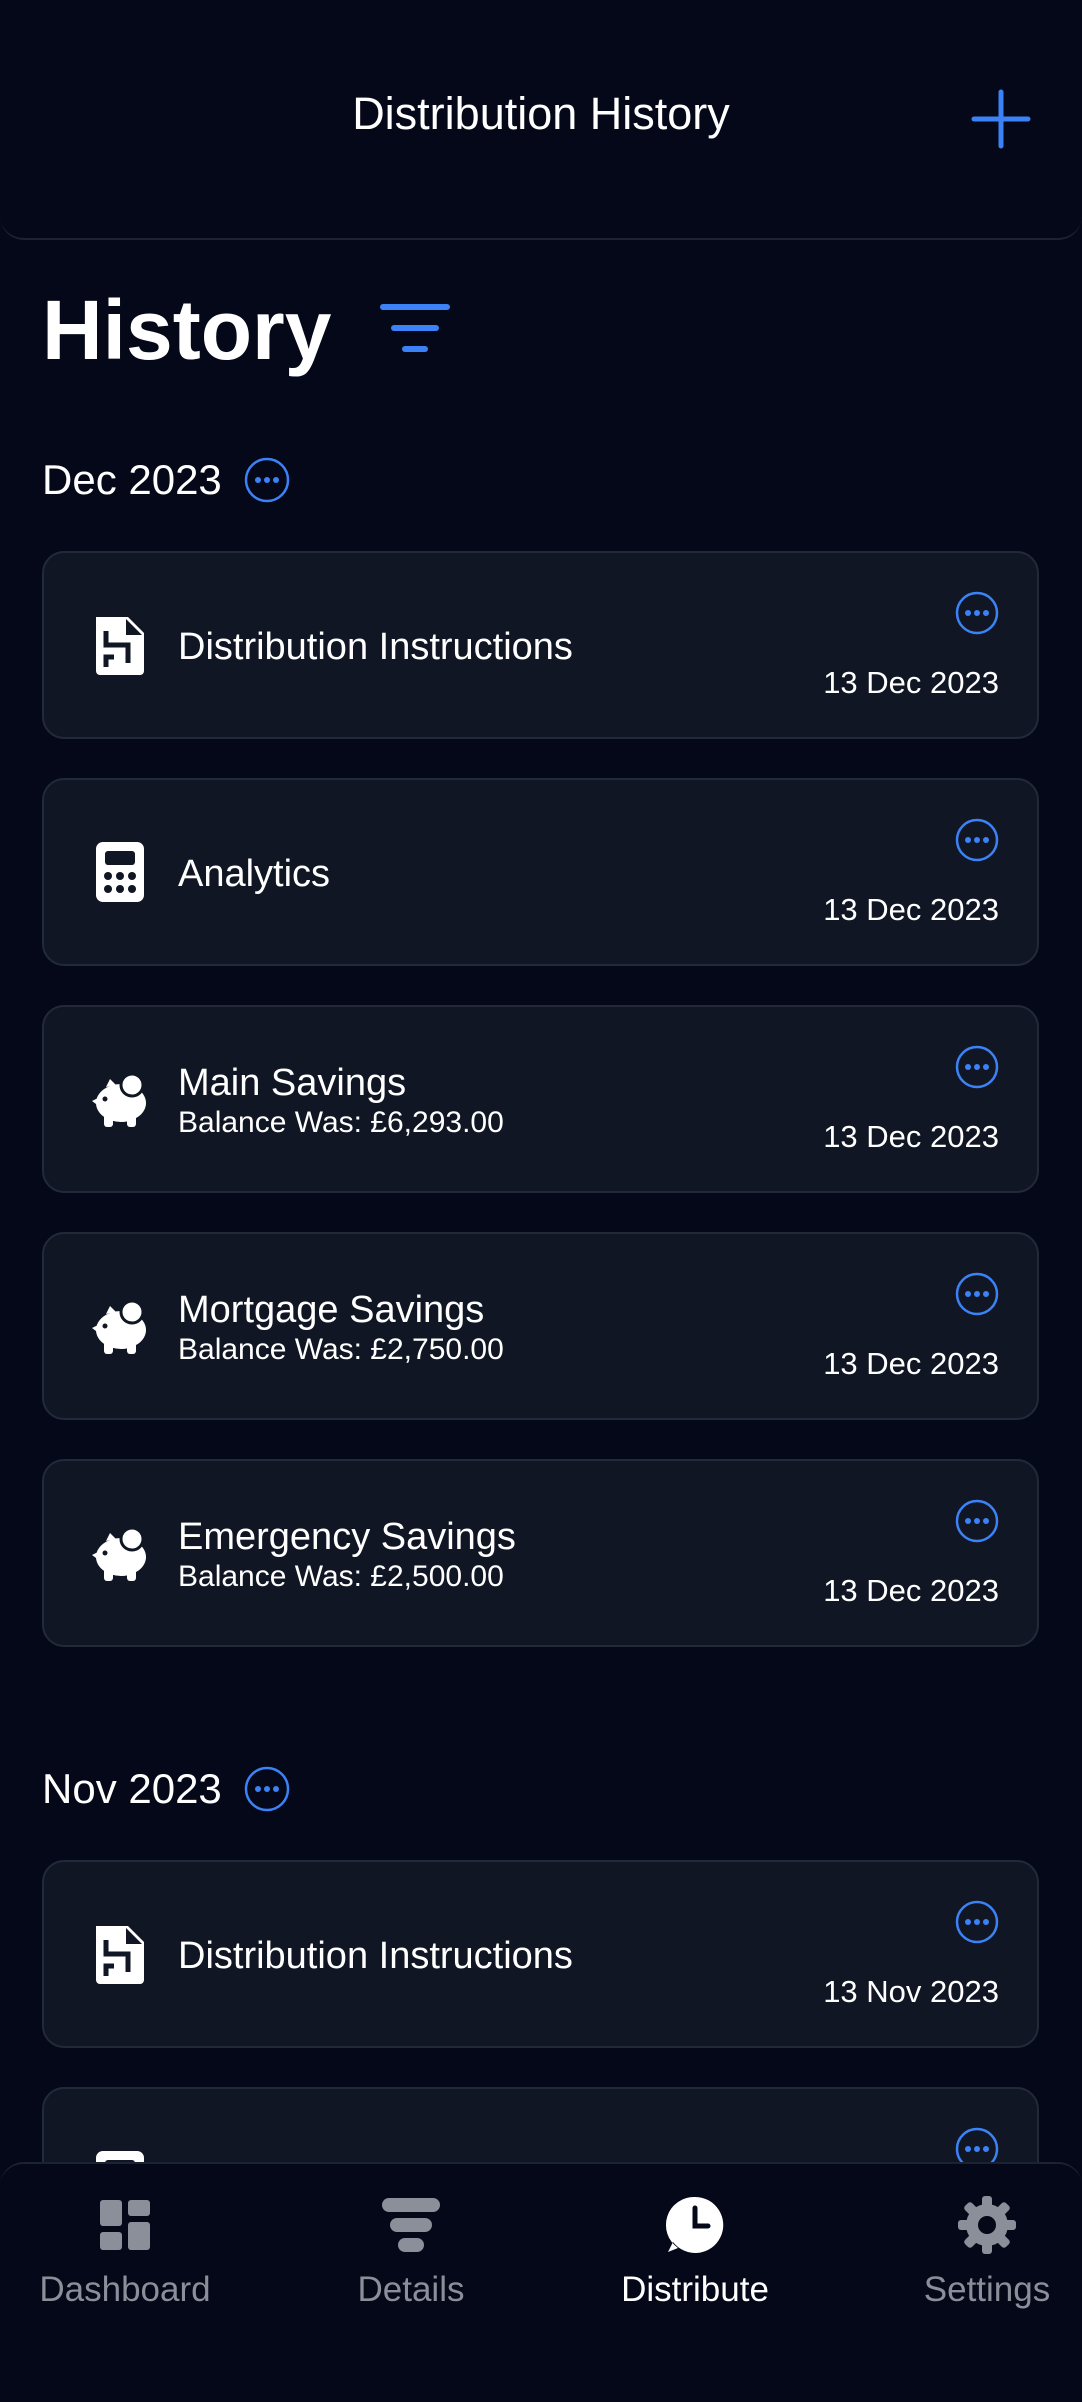  What do you see at coordinates (254, 874) in the screenshot?
I see `card-title: Analytics` at bounding box center [254, 874].